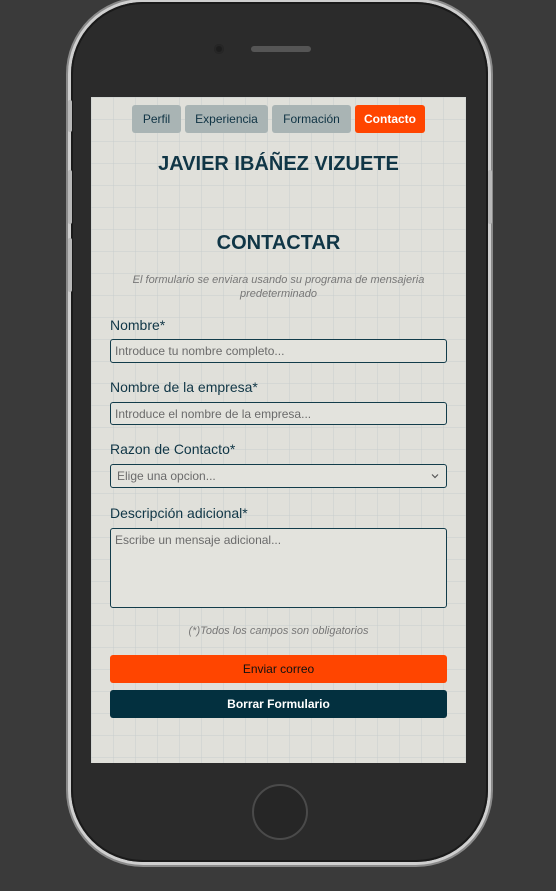 This screenshot has width=556, height=891. What do you see at coordinates (278, 631) in the screenshot?
I see `required-fields-note: (*)Todos los campos son obligatorios` at bounding box center [278, 631].